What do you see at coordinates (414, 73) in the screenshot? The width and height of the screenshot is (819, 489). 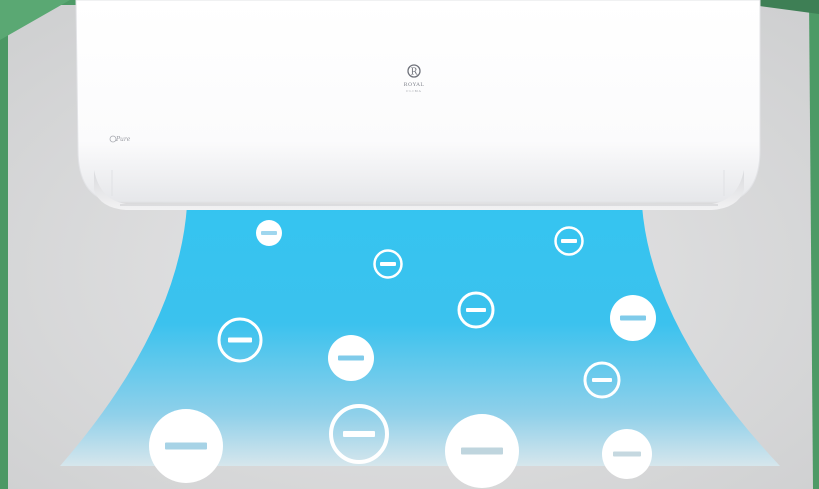 I see `svg-text: R` at bounding box center [414, 73].